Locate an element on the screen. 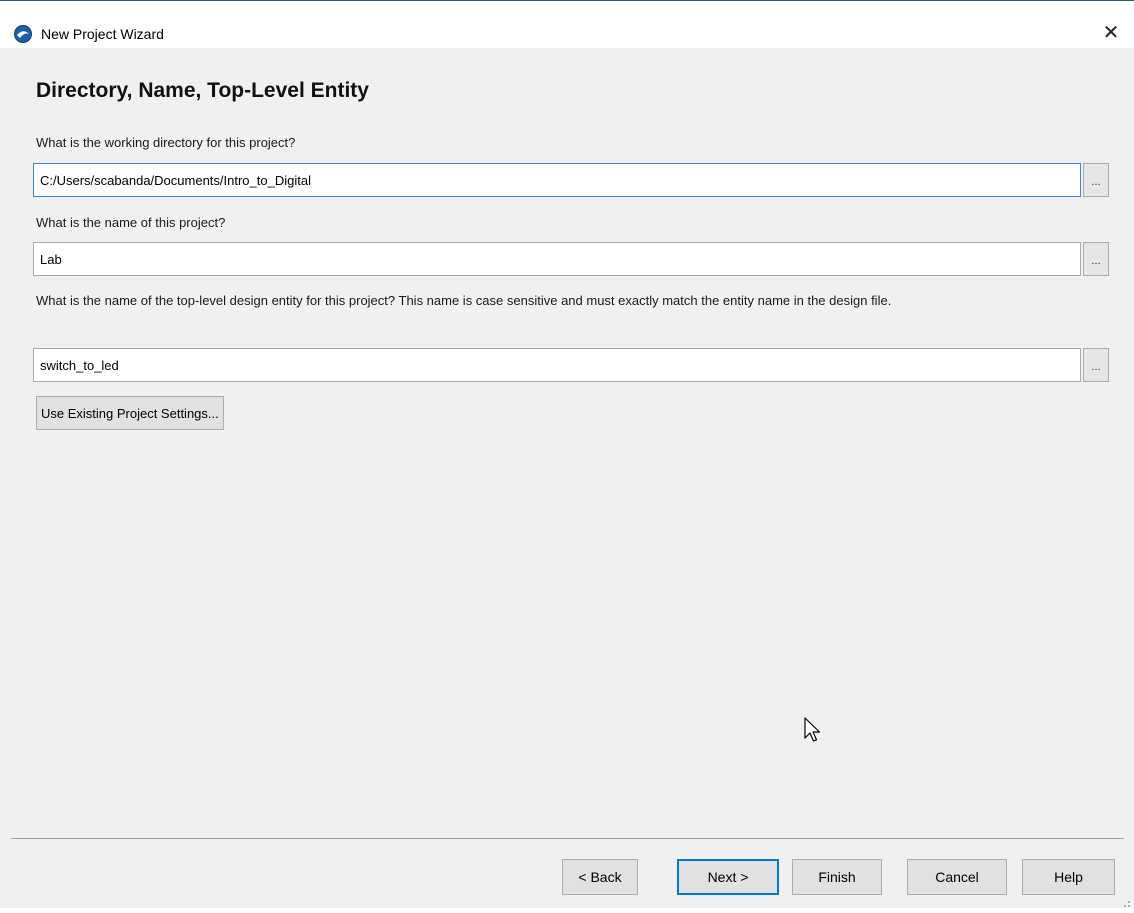 Image resolution: width=1134 pixels, height=913 pixels. help-button: Help is located at coordinates (1068, 877).